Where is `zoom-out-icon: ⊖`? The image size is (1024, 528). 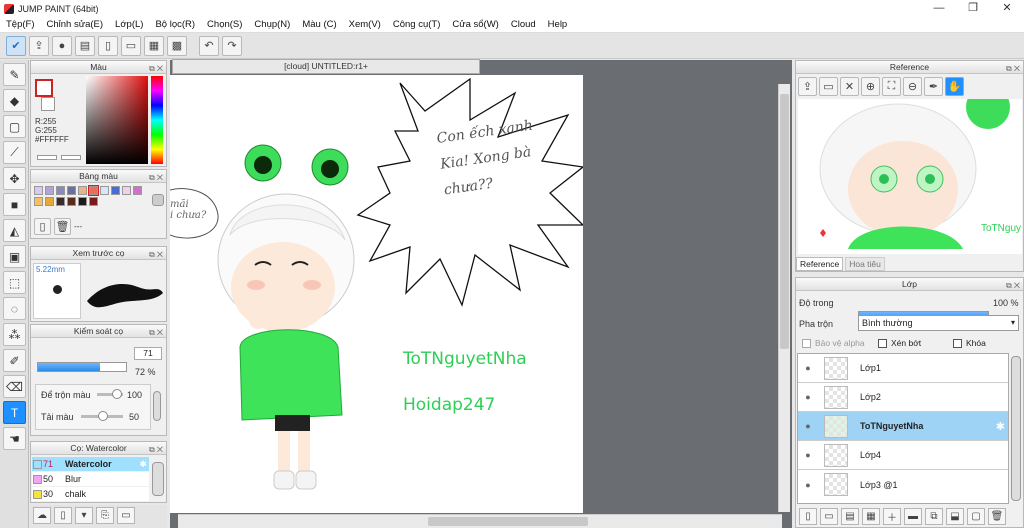 zoom-out-icon: ⊖ is located at coordinates (912, 86).